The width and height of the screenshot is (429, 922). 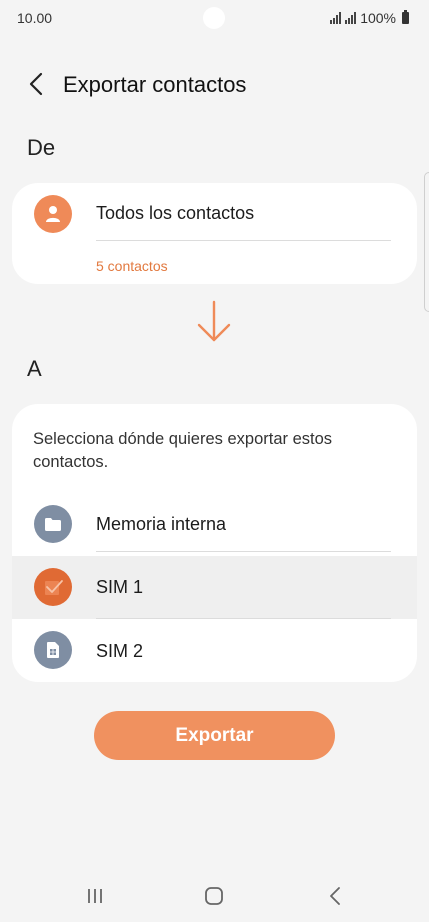 I want to click on home-icon, so click(x=214, y=896).